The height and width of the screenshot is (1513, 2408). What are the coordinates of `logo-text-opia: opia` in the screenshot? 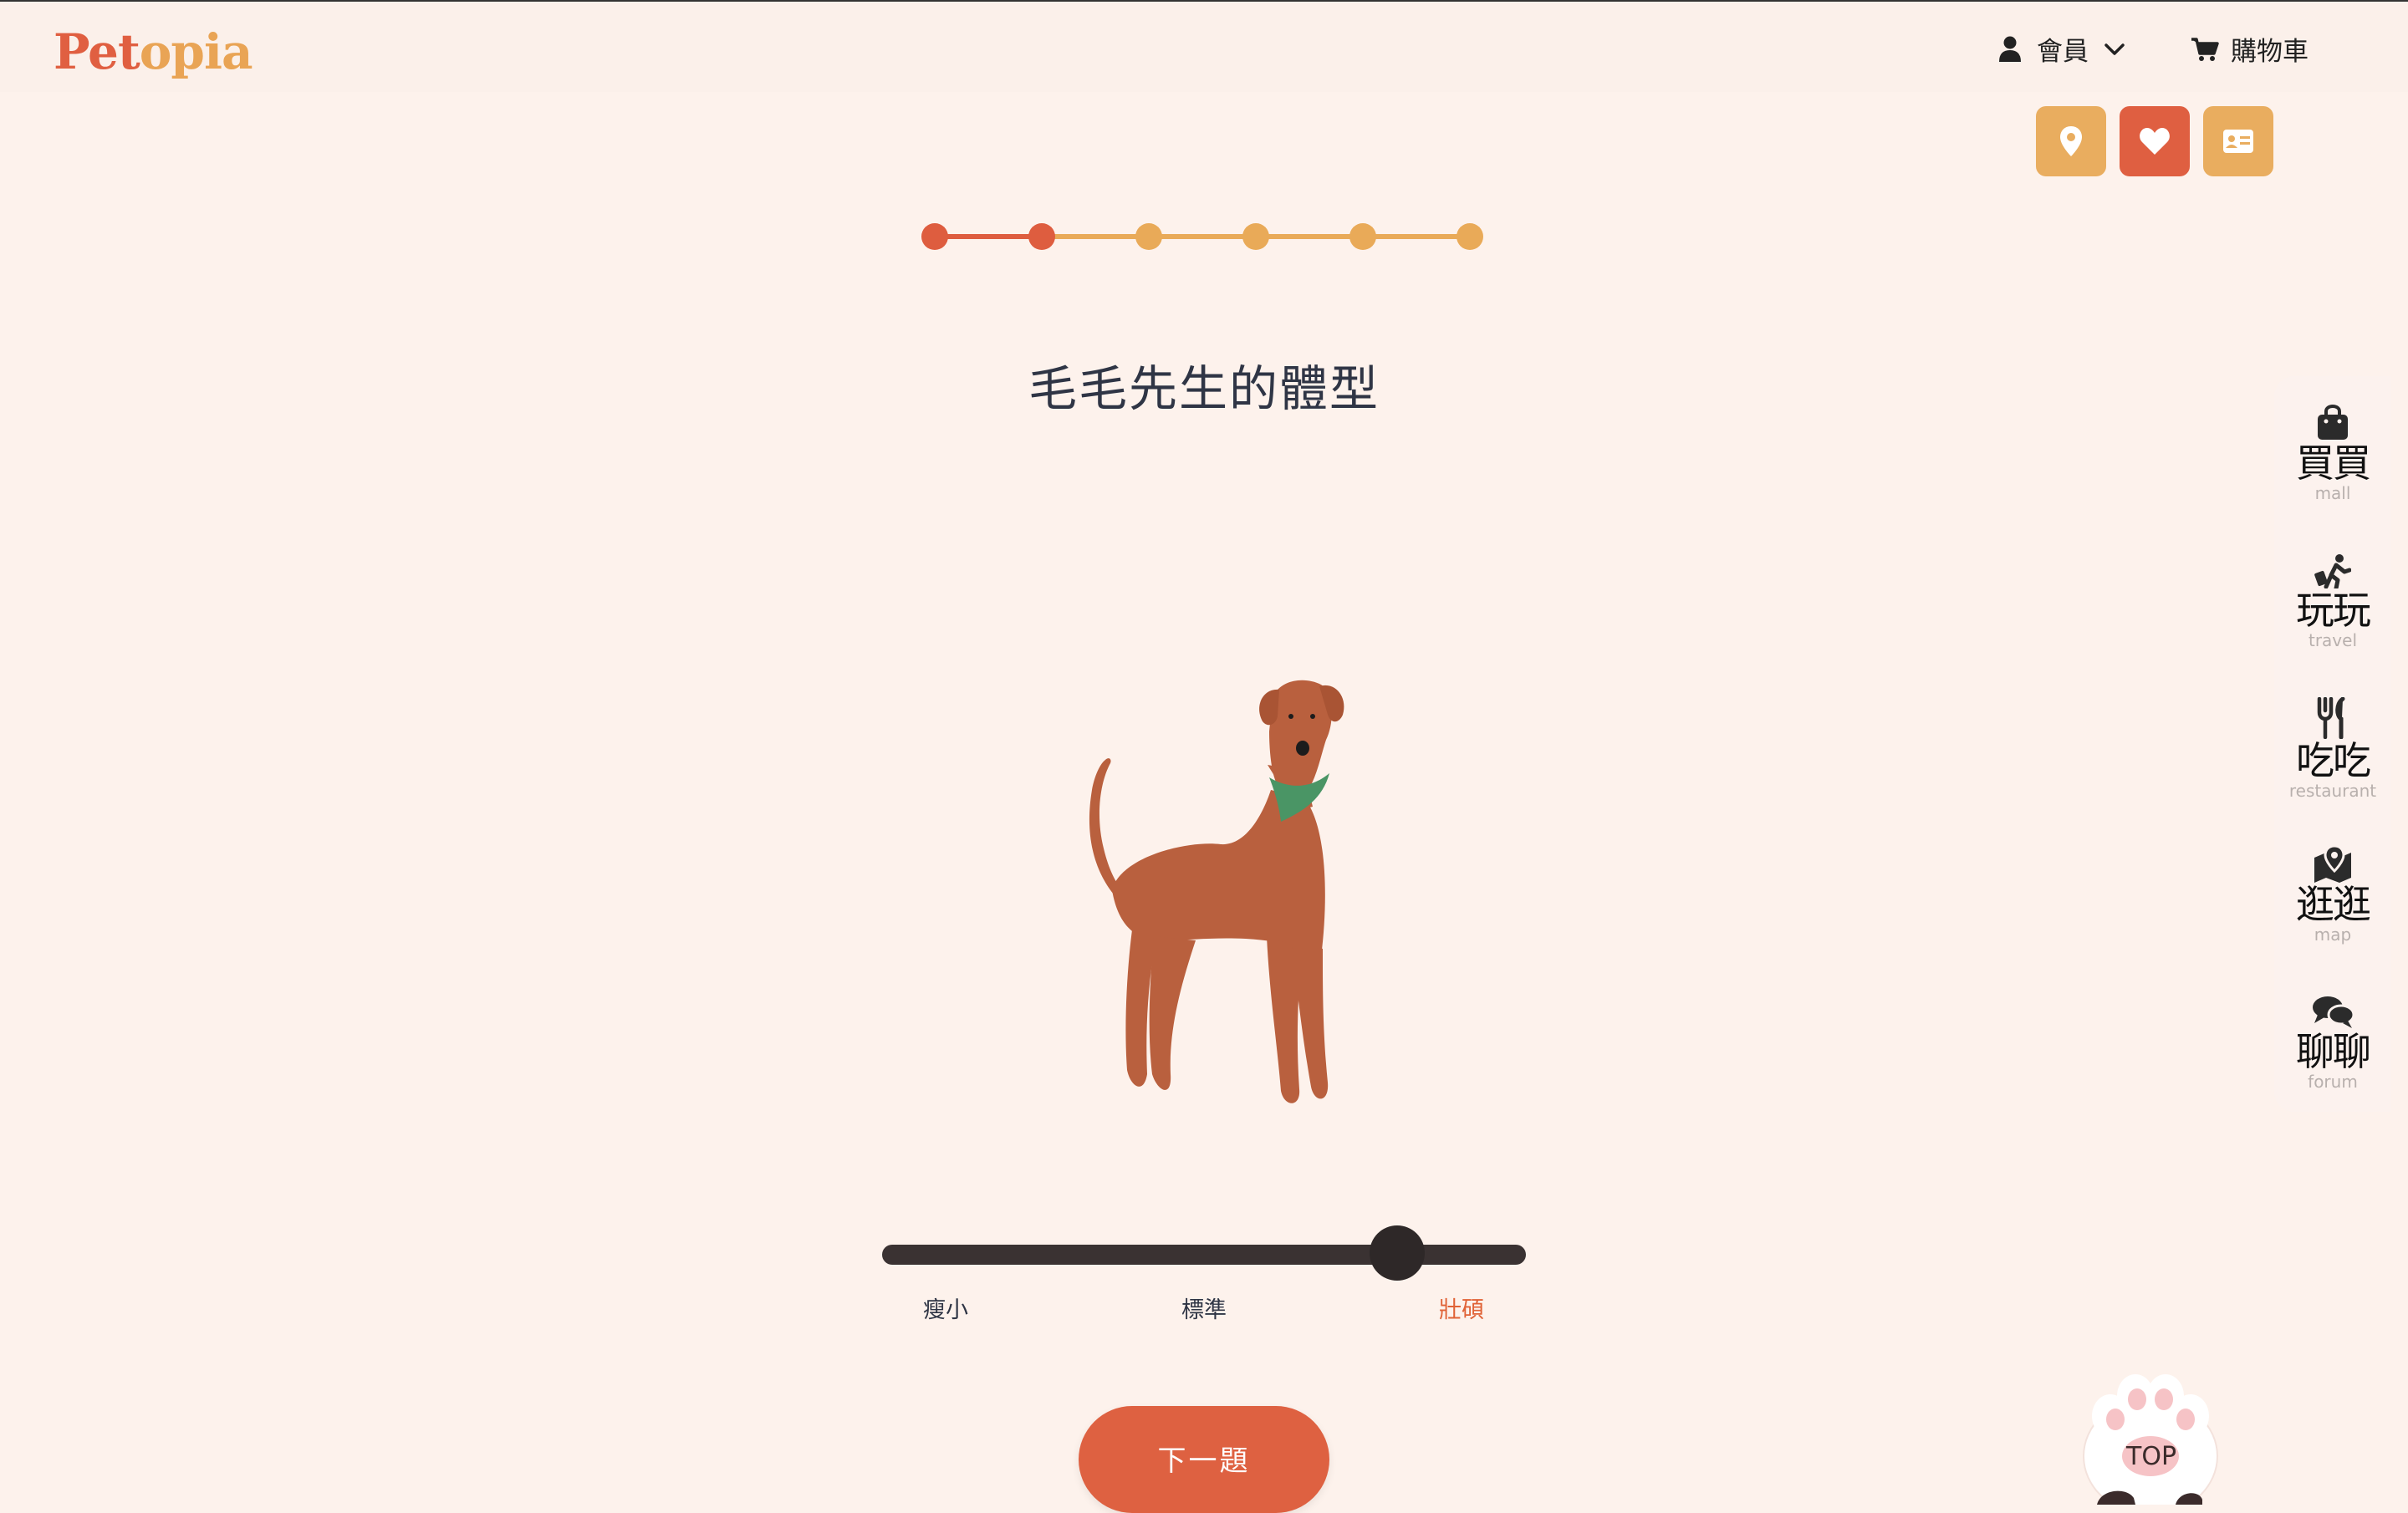 It's located at (196, 51).